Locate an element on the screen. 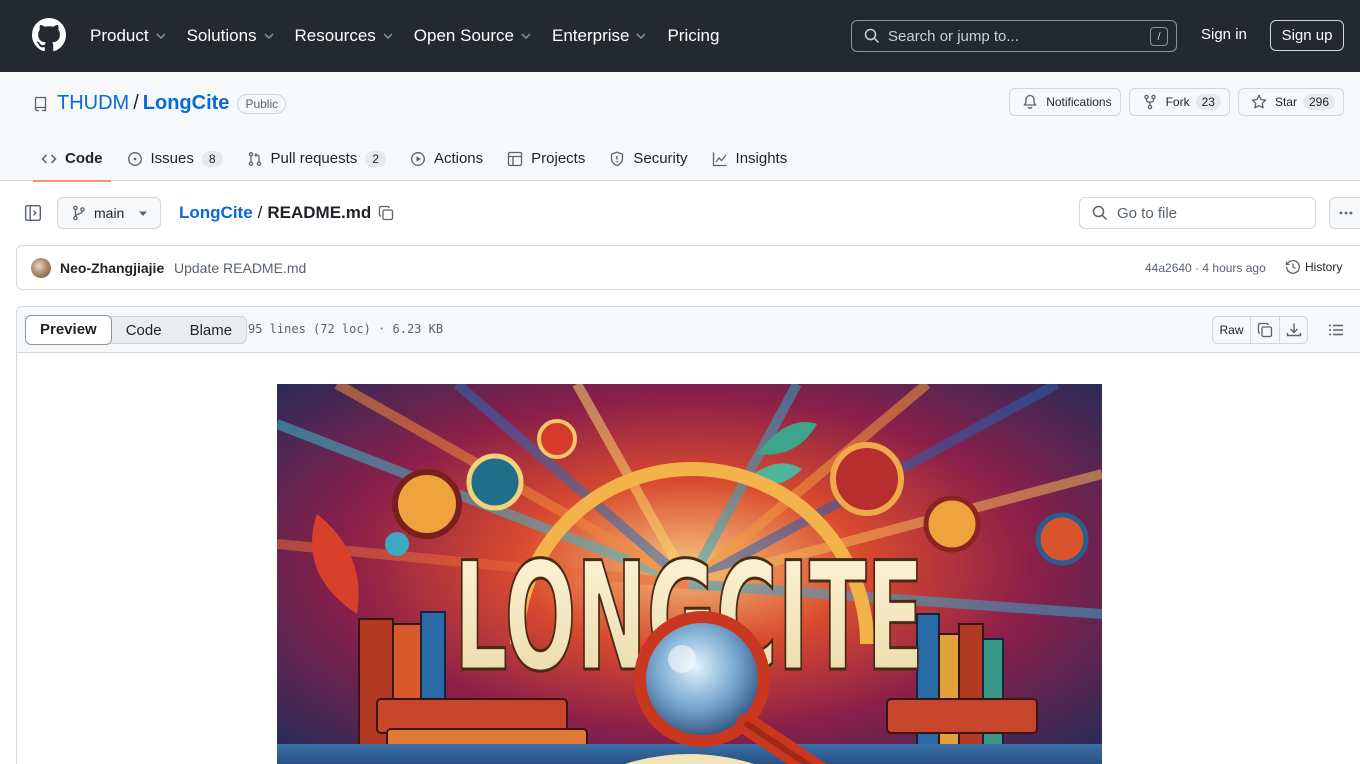 Image resolution: width=1360 pixels, height=764 pixels. tab-pull-requests: Pull requests 2 is located at coordinates (316, 158).